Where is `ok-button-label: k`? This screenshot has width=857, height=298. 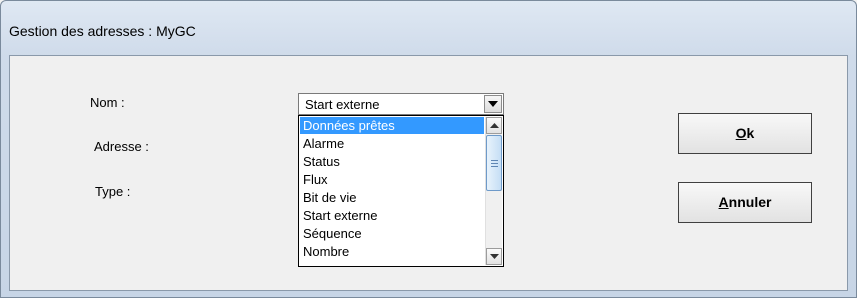 ok-button-label: k is located at coordinates (750, 133).